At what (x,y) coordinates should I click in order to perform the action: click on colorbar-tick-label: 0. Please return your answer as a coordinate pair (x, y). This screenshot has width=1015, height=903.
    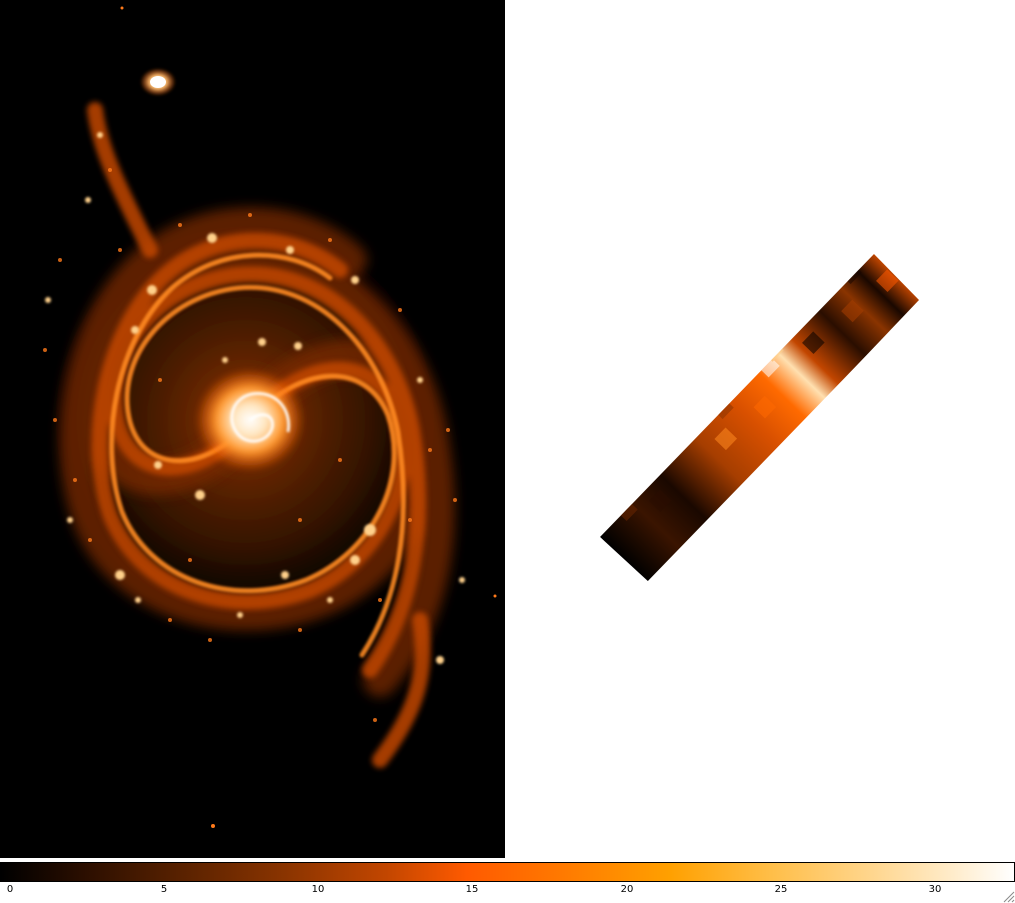
    Looking at the image, I should click on (10, 889).